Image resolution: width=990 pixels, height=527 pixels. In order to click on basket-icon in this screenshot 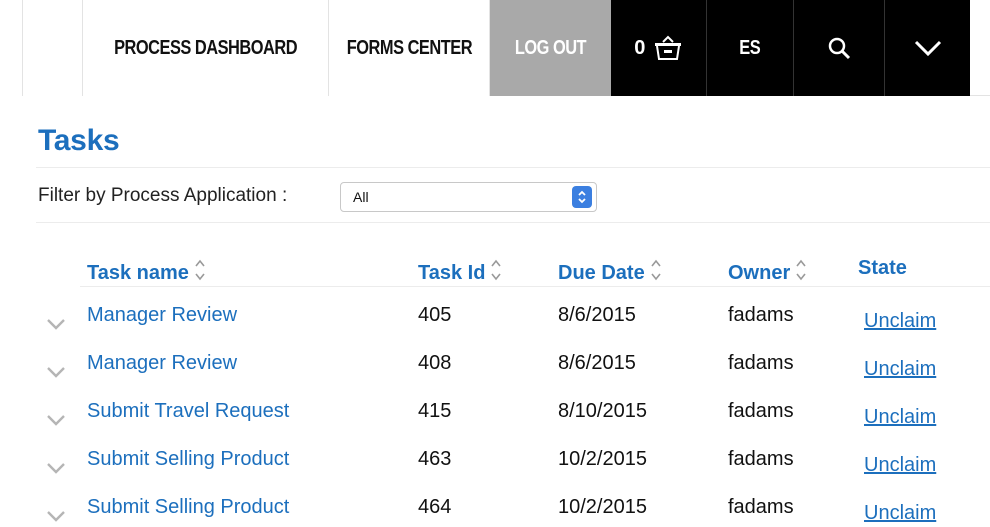, I will do `click(668, 48)`.